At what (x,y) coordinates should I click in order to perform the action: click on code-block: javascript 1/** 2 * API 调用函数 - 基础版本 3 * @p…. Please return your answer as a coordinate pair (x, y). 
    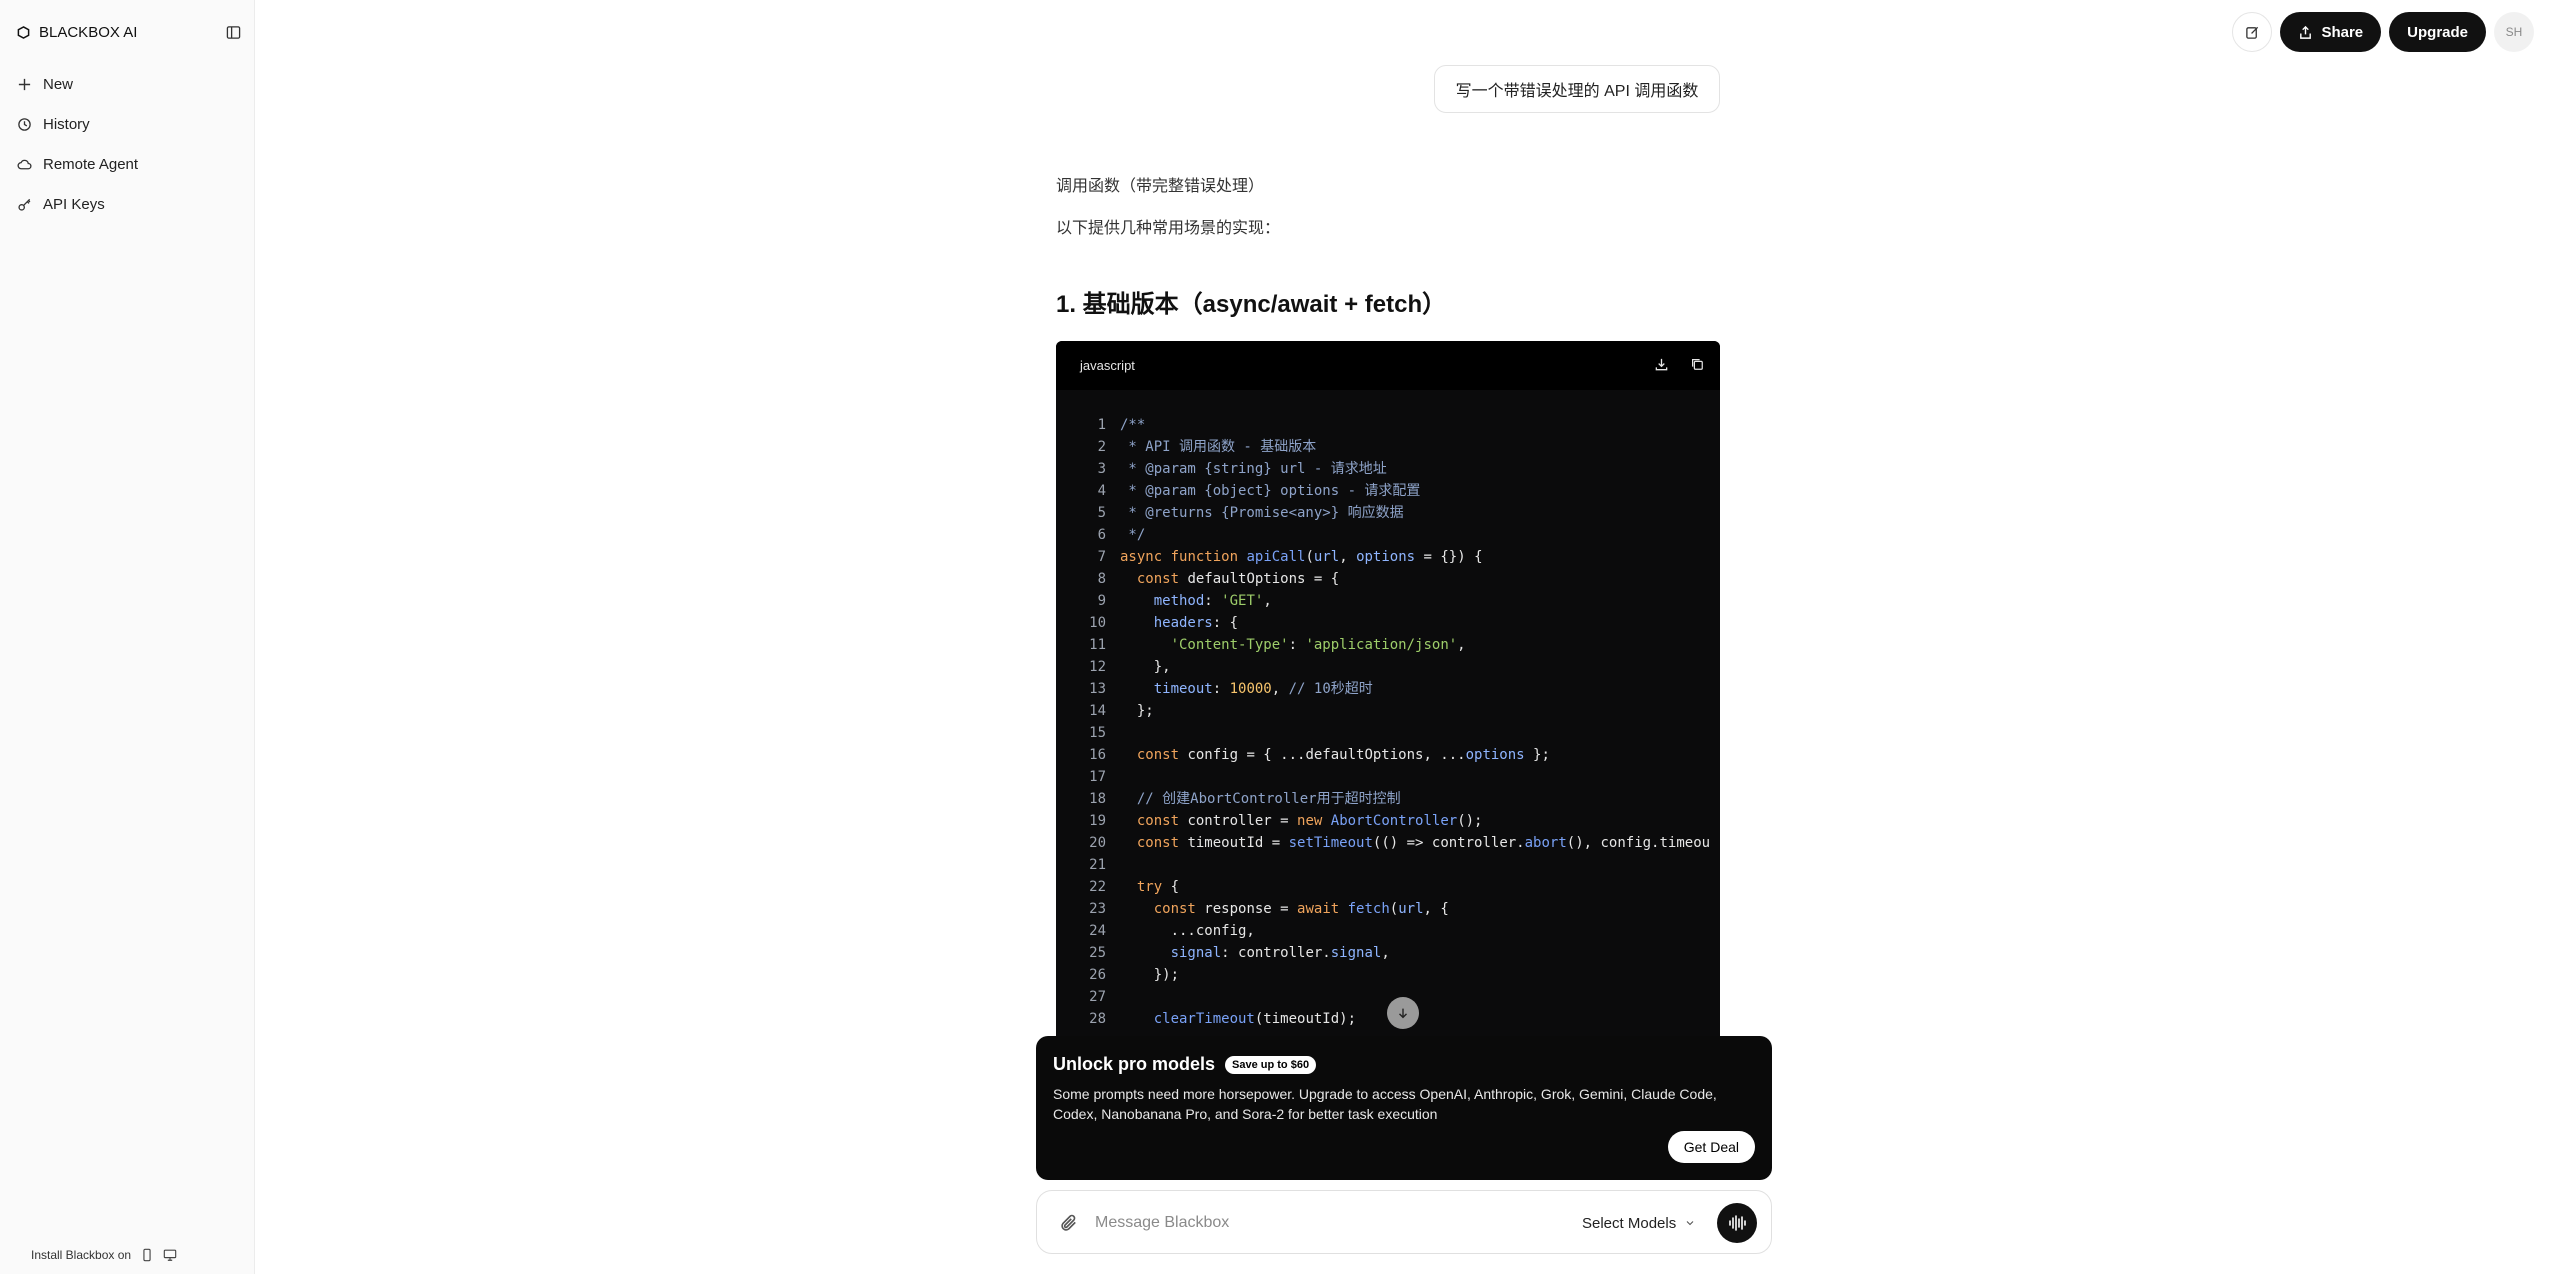
    Looking at the image, I should click on (1388, 688).